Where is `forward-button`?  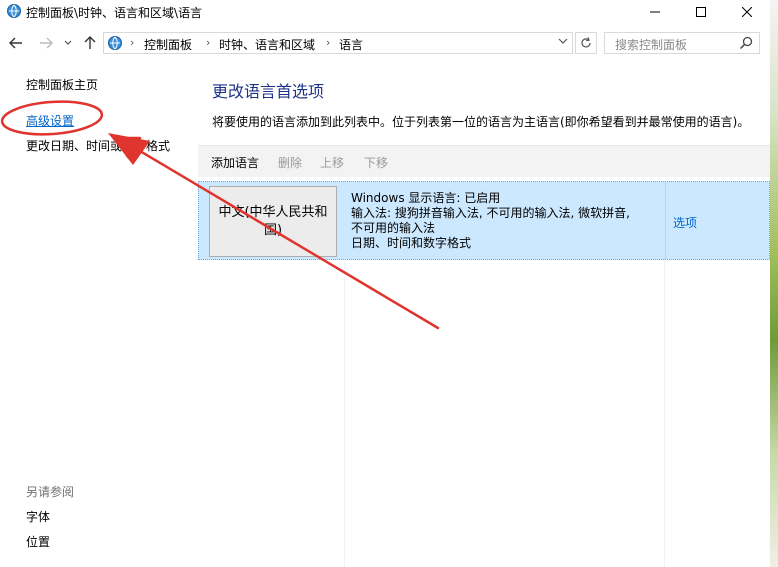
forward-button is located at coordinates (46, 43).